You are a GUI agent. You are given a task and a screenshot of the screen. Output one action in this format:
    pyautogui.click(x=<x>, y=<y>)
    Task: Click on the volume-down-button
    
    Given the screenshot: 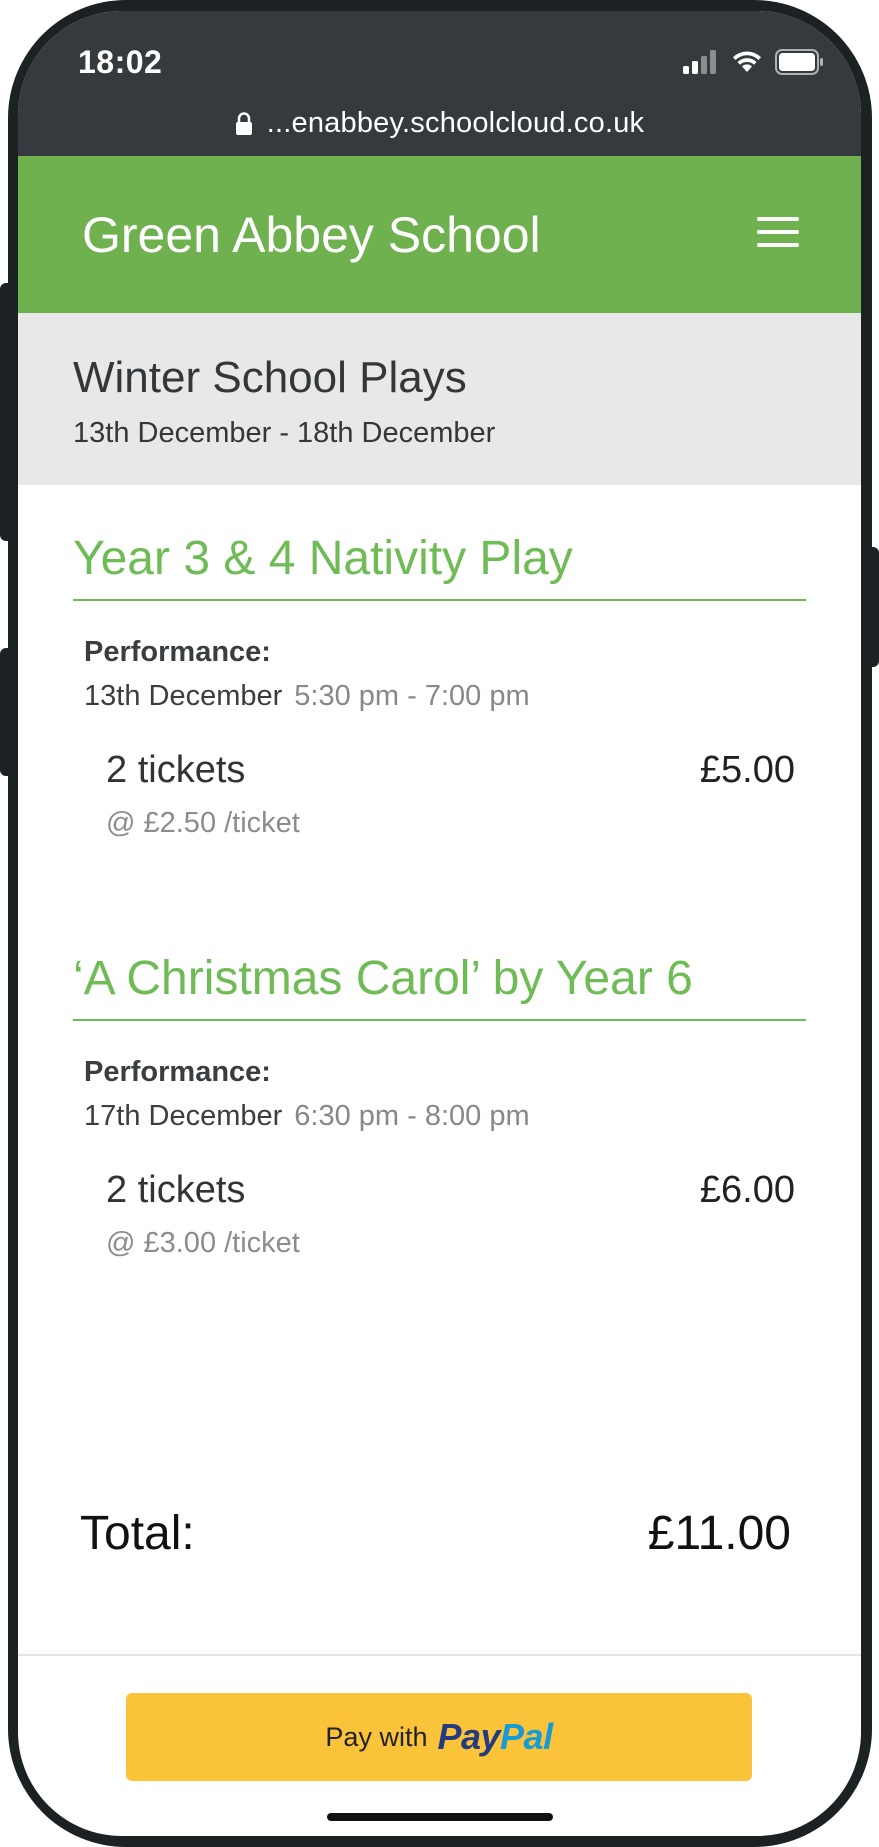 What is the action you would take?
    pyautogui.click(x=7, y=712)
    